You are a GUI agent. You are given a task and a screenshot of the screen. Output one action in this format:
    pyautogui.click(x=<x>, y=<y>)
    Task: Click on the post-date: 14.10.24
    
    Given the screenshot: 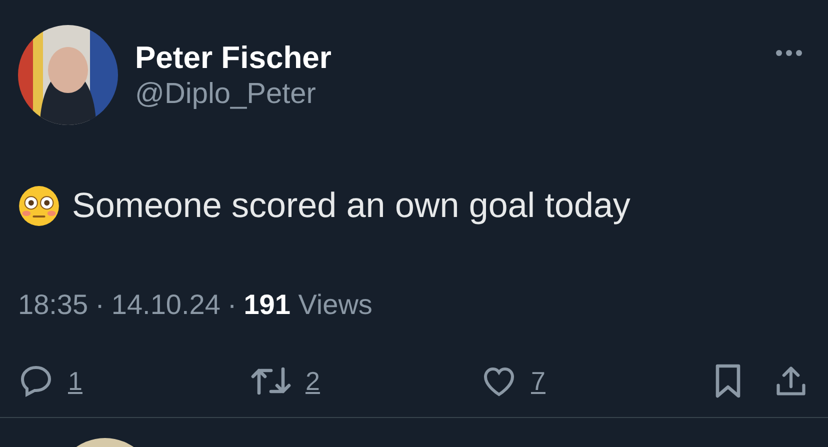 What is the action you would take?
    pyautogui.click(x=165, y=305)
    